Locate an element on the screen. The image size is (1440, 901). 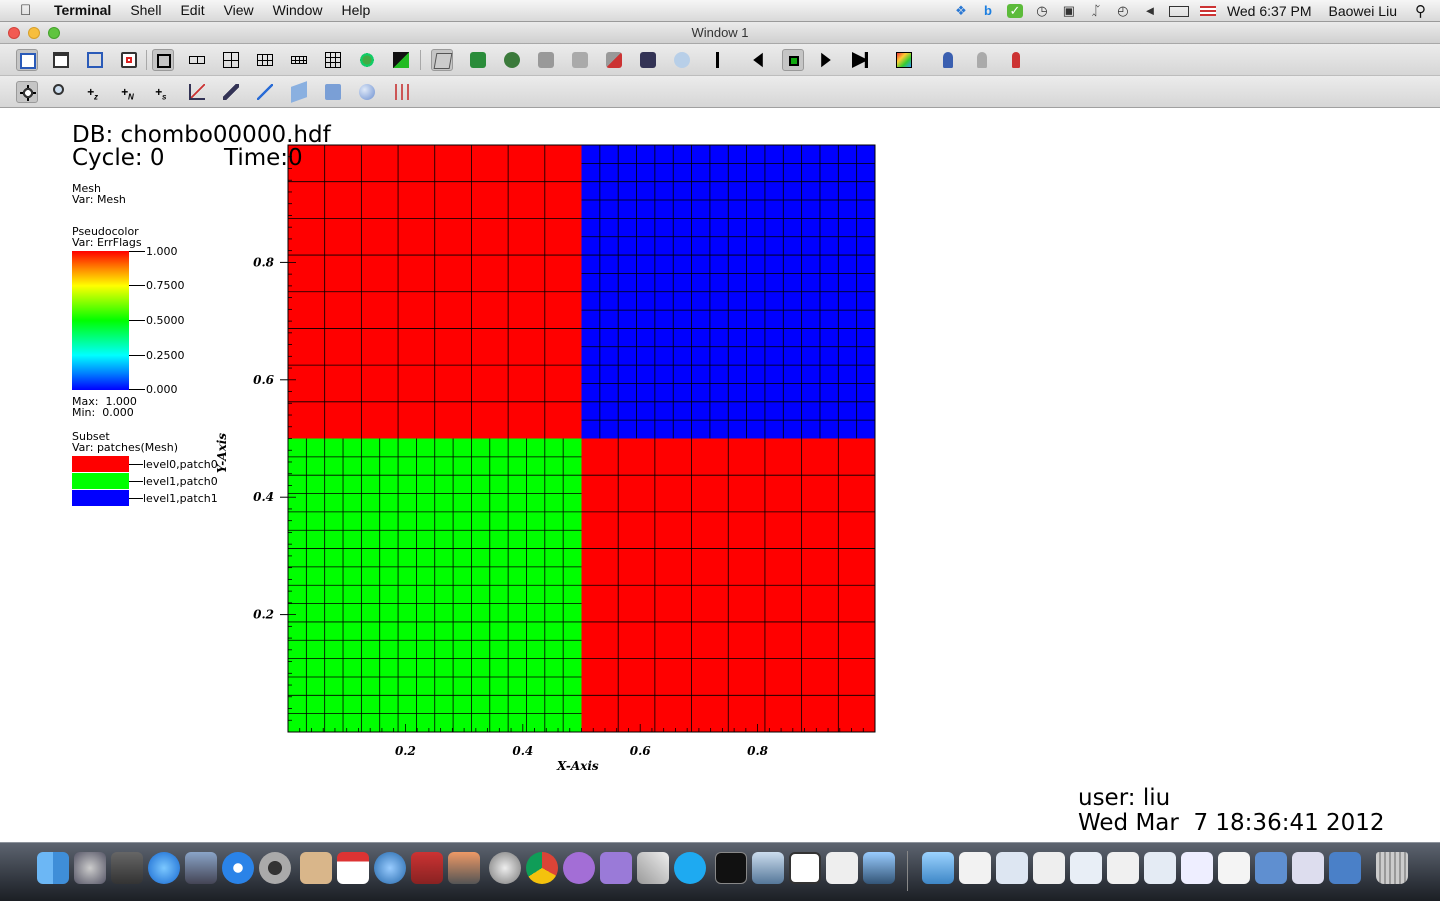
menu-app: Terminal is located at coordinates (82, 10).